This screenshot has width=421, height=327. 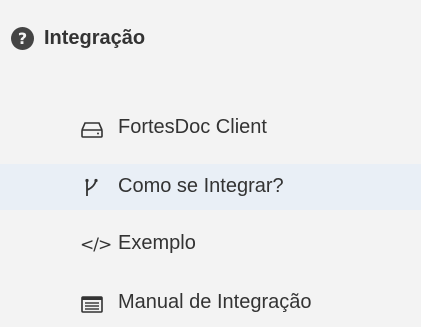 What do you see at coordinates (192, 127) in the screenshot?
I see `menu-item-label: FortesDoc Client` at bounding box center [192, 127].